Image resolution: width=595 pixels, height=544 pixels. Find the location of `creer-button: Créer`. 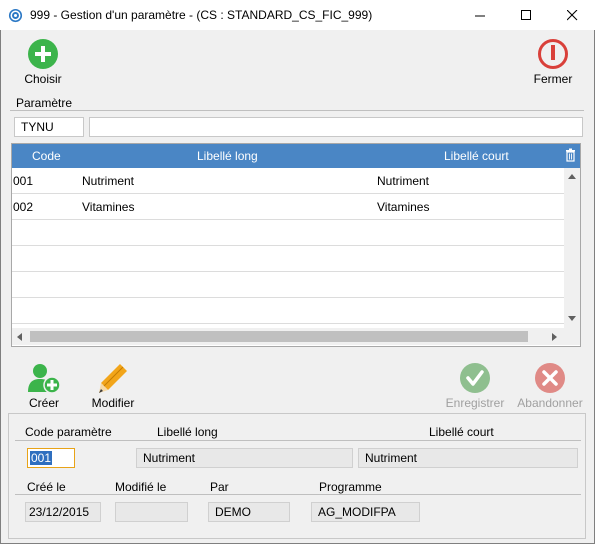

creer-button: Créer is located at coordinates (44, 386).